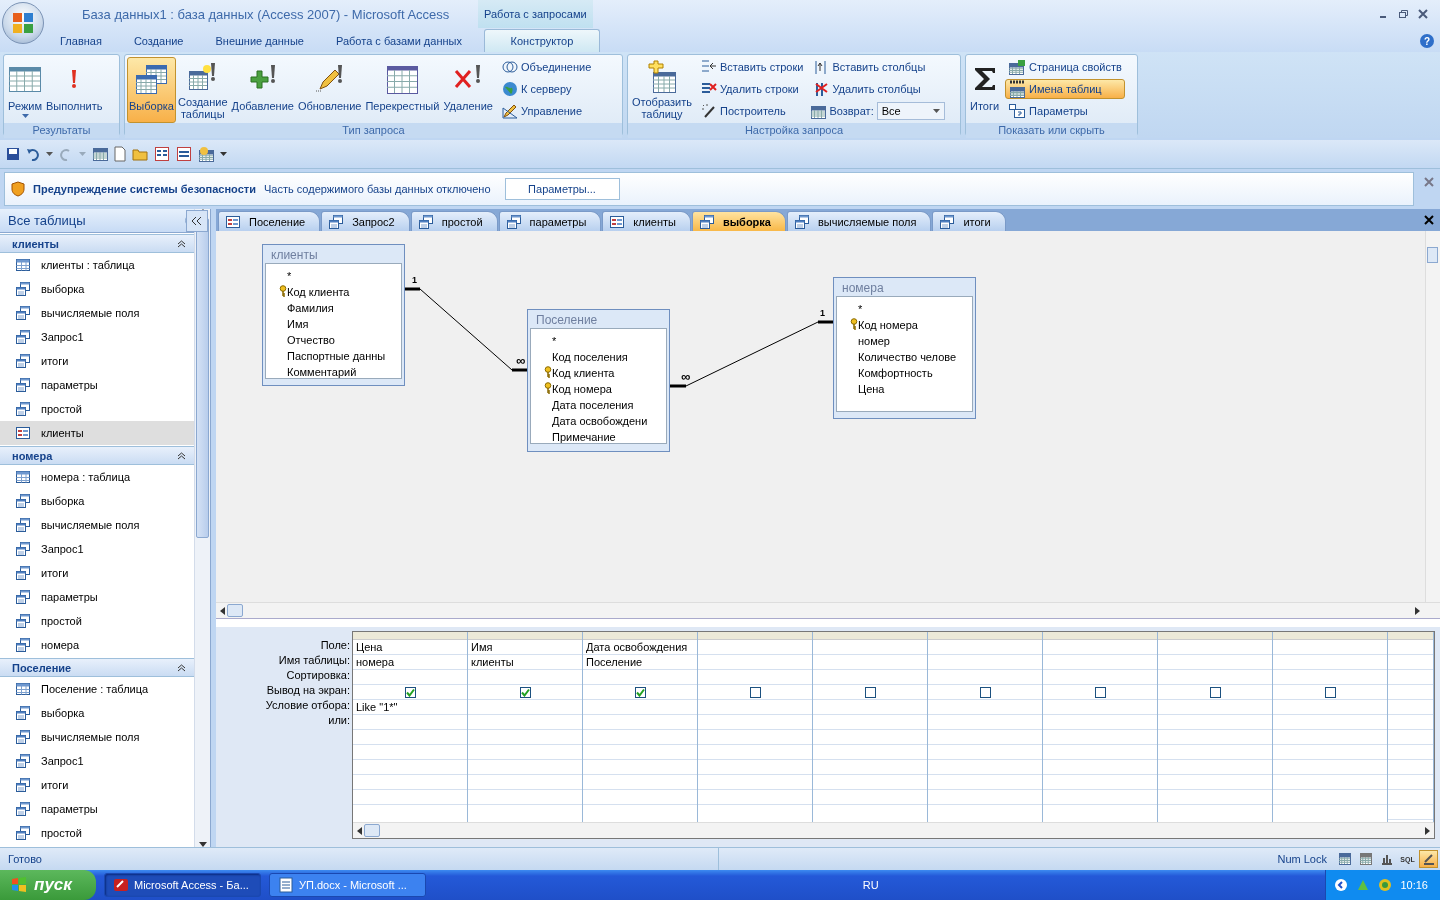 The image size is (1440, 900). Describe the element at coordinates (1363, 885) in the screenshot. I see `network-icon` at that location.